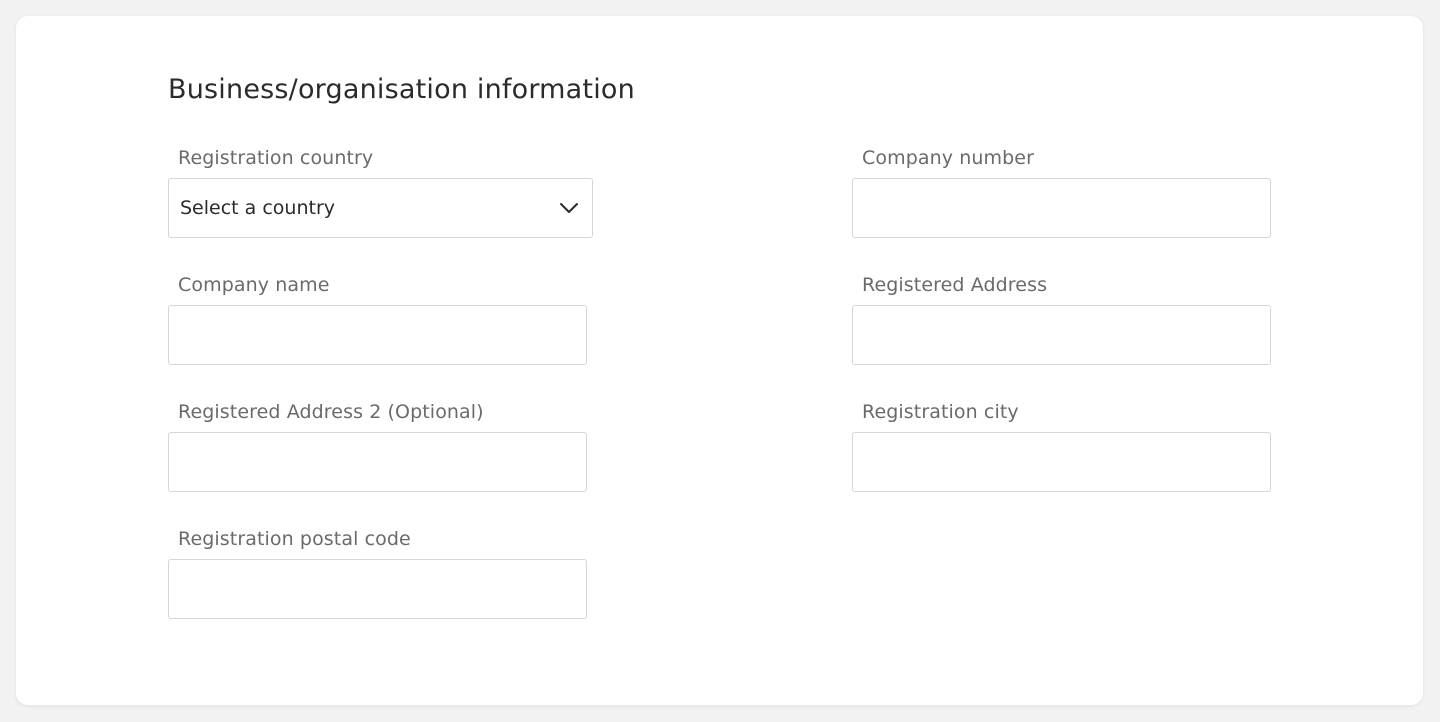 This screenshot has width=1440, height=722. What do you see at coordinates (955, 285) in the screenshot?
I see `registered-address-label: Registered Address` at bounding box center [955, 285].